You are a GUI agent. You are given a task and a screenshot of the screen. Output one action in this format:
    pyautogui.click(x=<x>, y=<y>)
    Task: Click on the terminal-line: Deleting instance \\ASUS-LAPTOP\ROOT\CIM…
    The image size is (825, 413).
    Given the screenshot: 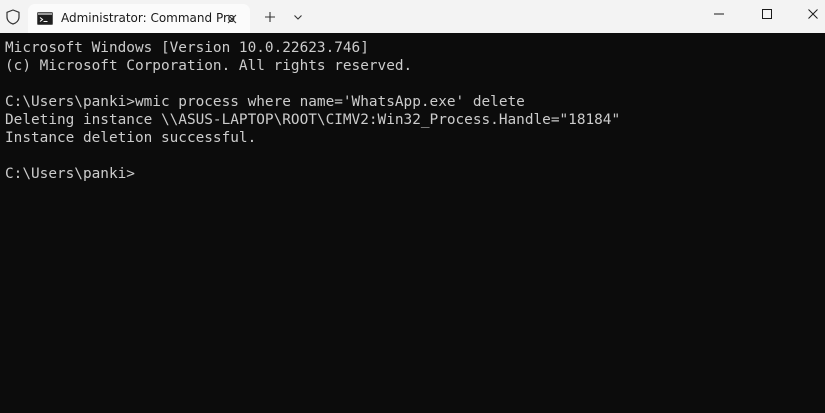 What is the action you would take?
    pyautogui.click(x=313, y=120)
    